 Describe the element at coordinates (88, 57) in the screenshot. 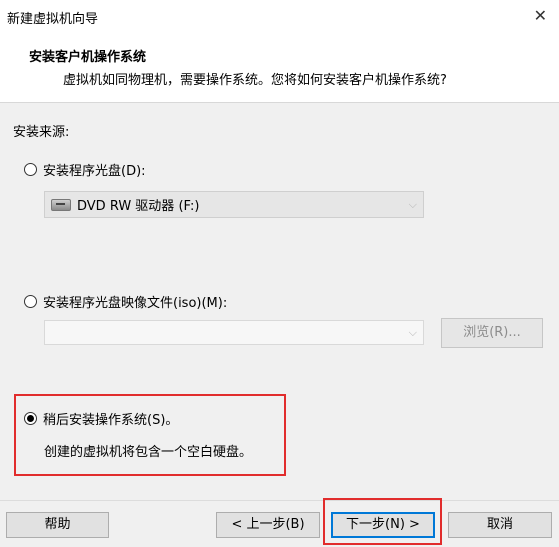

I see `page-title: 安装客户机操作系统` at that location.